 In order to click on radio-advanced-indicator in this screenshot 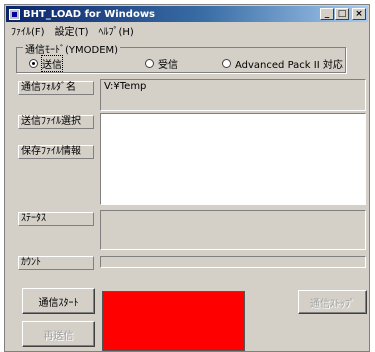, I will do `click(226, 63)`.